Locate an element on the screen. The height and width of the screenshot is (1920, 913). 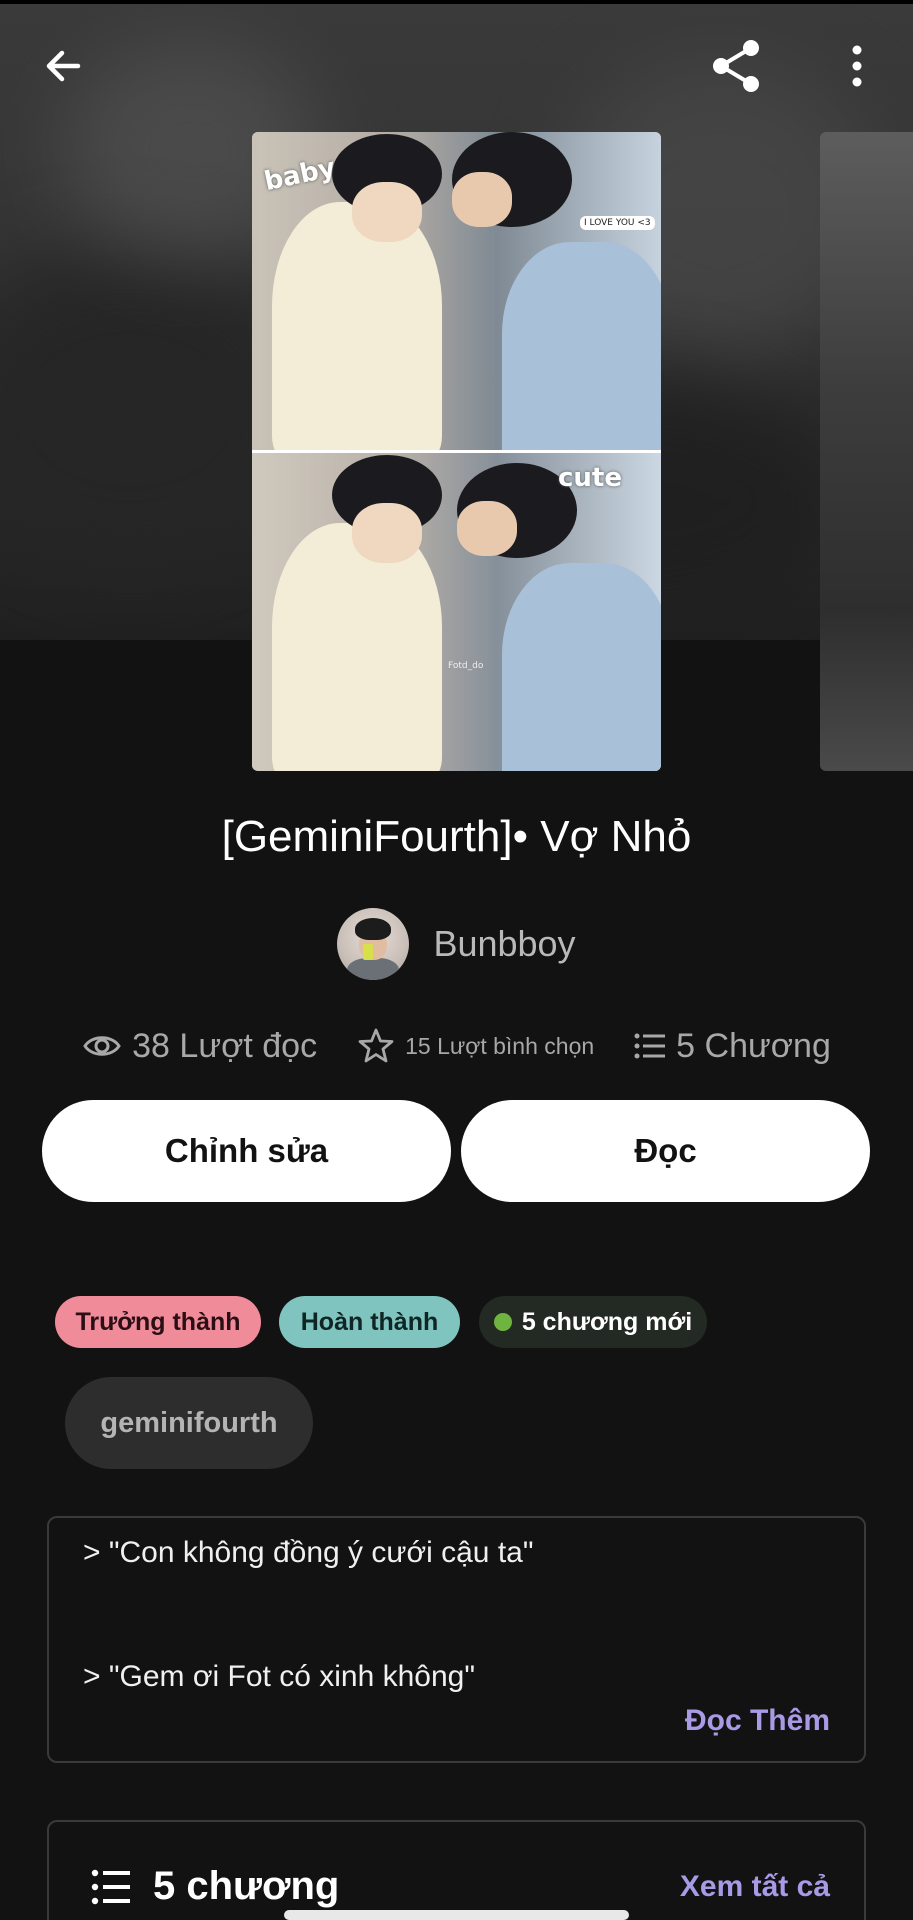
read-more-link: Đọc Thêm is located at coordinates (757, 1721).